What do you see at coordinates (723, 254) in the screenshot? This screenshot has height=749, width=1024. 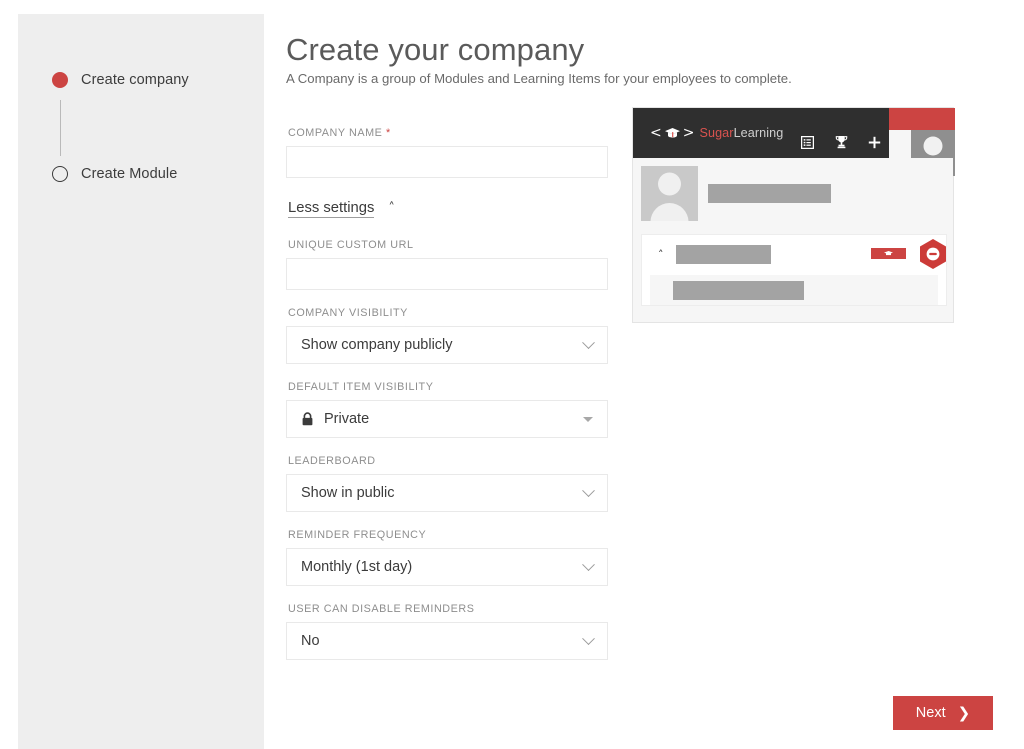 I see `item-title-placeholder-bar` at bounding box center [723, 254].